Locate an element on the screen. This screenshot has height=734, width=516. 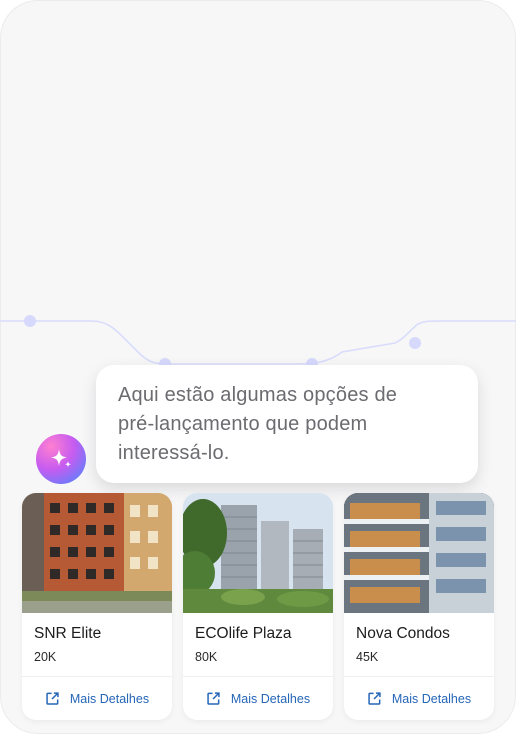
assistant-avatar is located at coordinates (61, 459).